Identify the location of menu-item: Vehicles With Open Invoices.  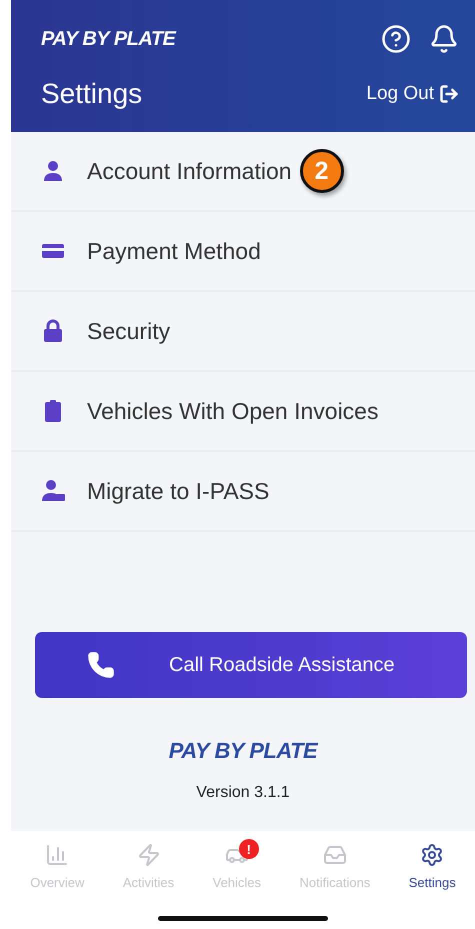
(243, 412).